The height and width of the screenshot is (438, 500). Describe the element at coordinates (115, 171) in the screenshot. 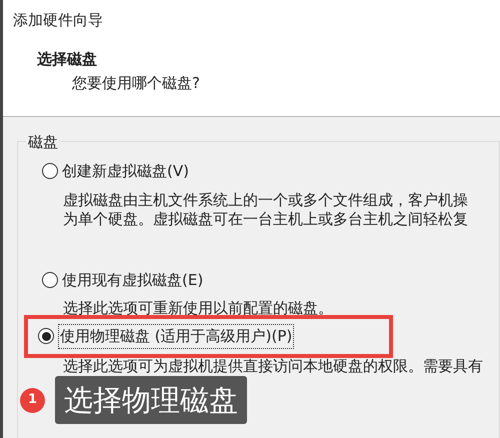

I see `radio-option: 创建新虚拟磁盘(V)` at that location.